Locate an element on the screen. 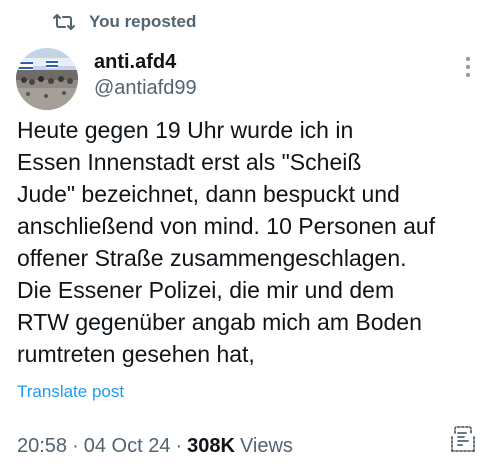 The width and height of the screenshot is (496, 464). author-info: anti.afd4 @antiafd99 is located at coordinates (145, 75).